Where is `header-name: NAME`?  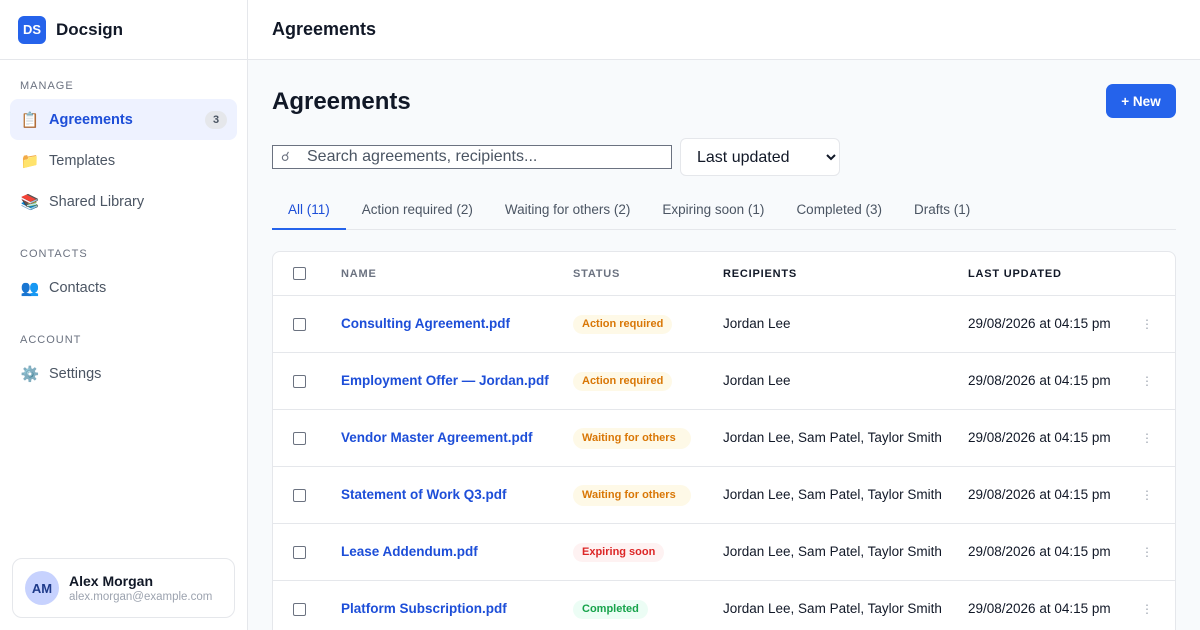 header-name: NAME is located at coordinates (457, 274).